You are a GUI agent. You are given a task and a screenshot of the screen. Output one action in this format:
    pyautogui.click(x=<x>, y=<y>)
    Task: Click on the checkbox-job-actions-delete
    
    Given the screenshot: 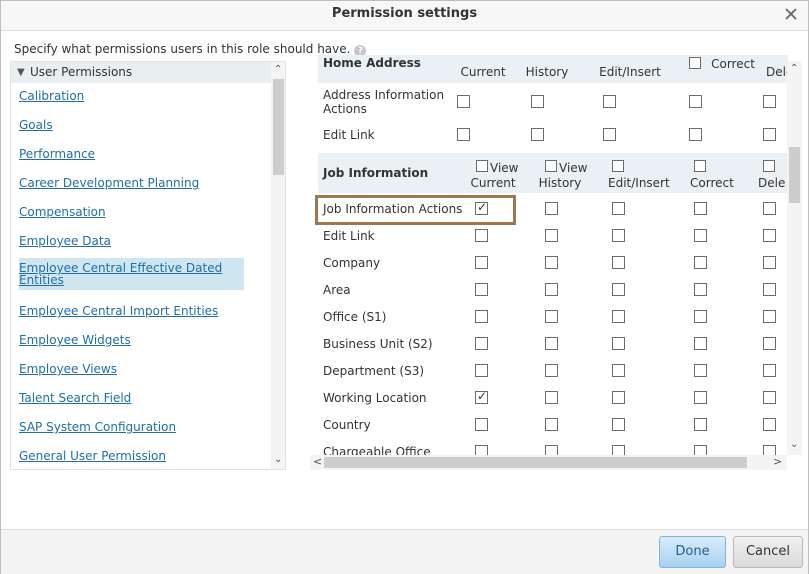 What is the action you would take?
    pyautogui.click(x=769, y=208)
    